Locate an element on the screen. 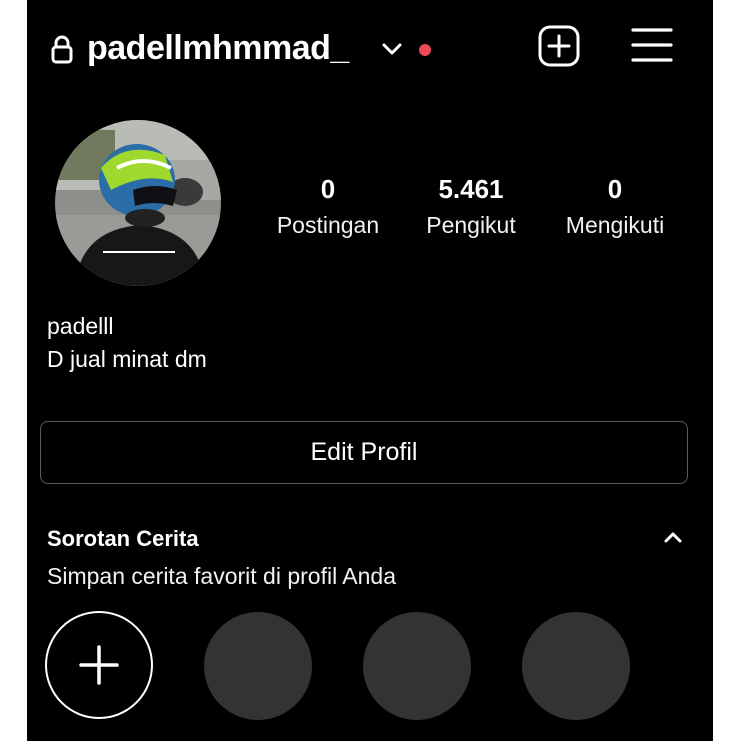 This screenshot has width=741, height=741. edit-profile-button: Edit Profil is located at coordinates (364, 452).